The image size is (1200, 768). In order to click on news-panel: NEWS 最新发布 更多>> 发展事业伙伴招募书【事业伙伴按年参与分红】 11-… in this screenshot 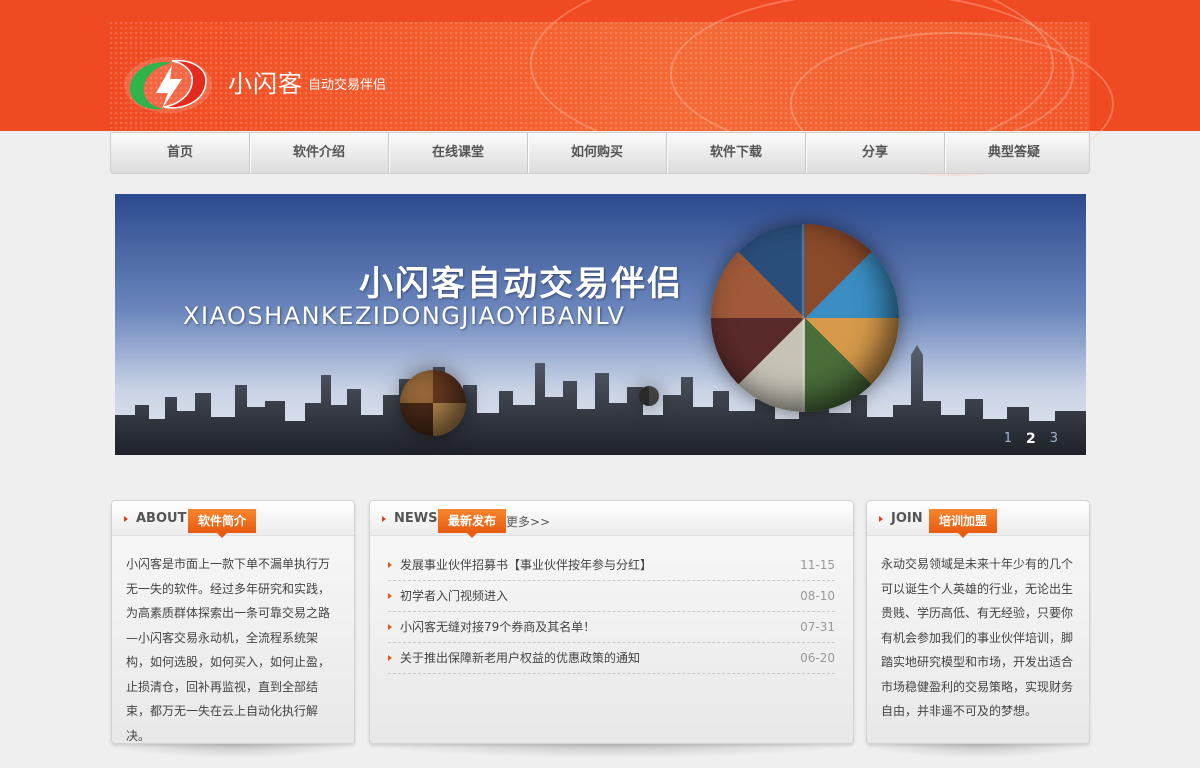, I will do `click(611, 622)`.